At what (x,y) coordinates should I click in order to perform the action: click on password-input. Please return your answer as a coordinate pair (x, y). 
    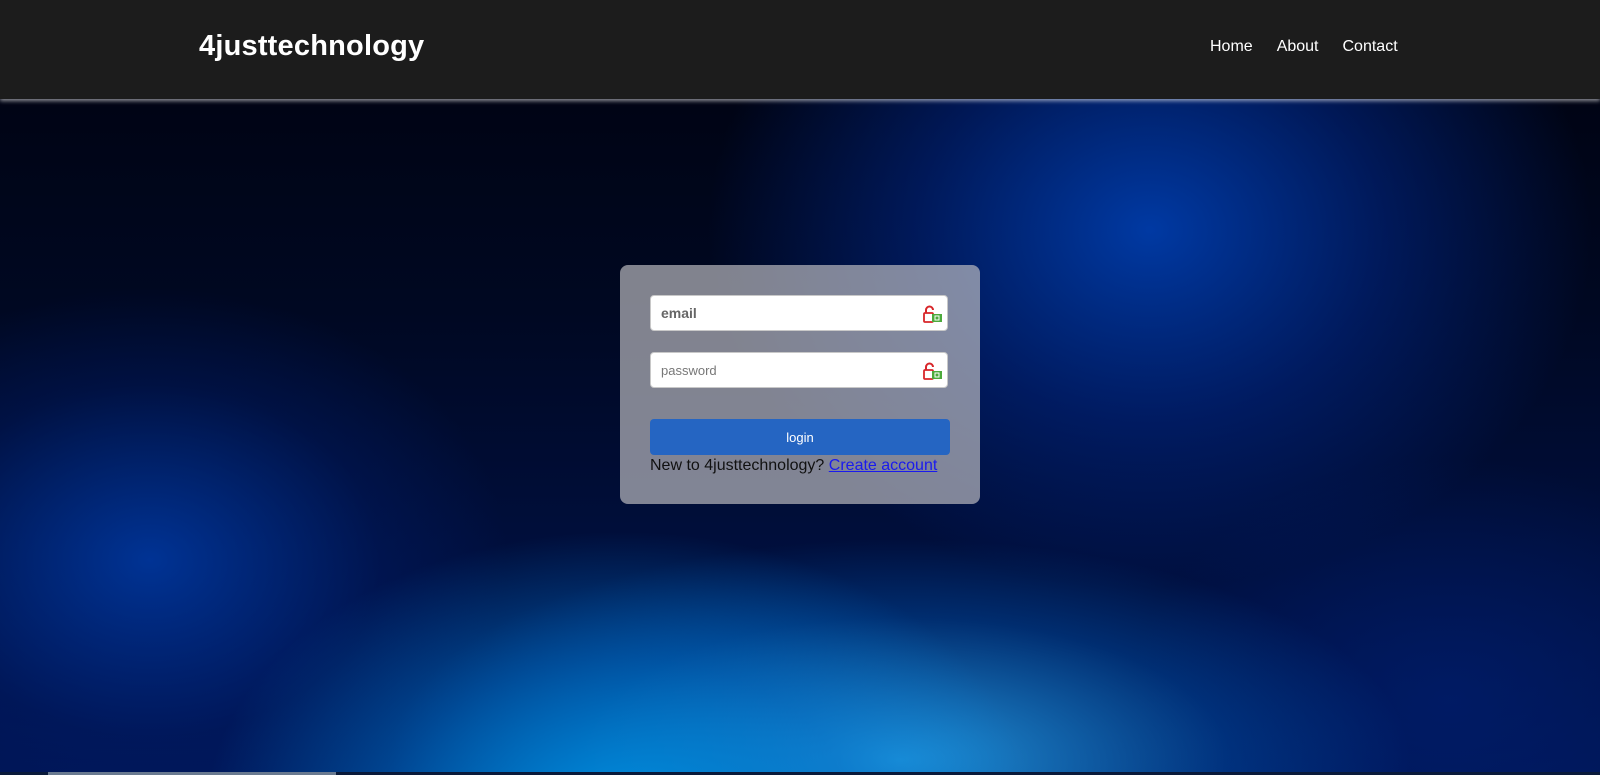
    Looking at the image, I should click on (786, 370).